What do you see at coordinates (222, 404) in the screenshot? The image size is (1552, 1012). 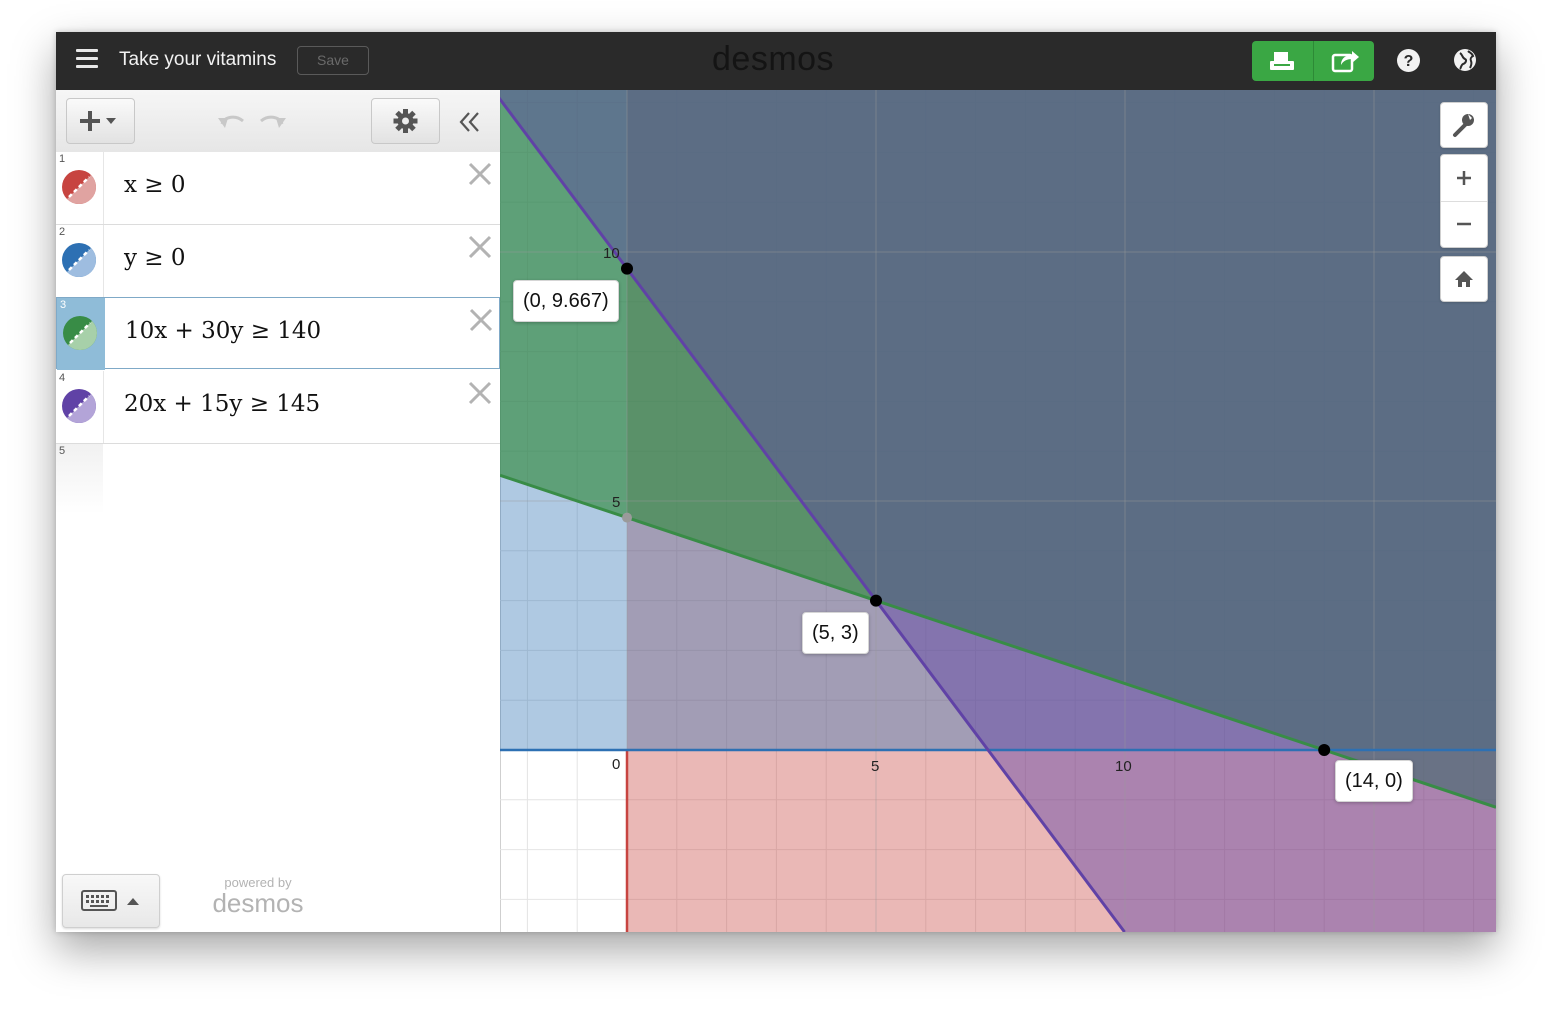 I see `expression-math: 20x + 15y ≥ 145` at bounding box center [222, 404].